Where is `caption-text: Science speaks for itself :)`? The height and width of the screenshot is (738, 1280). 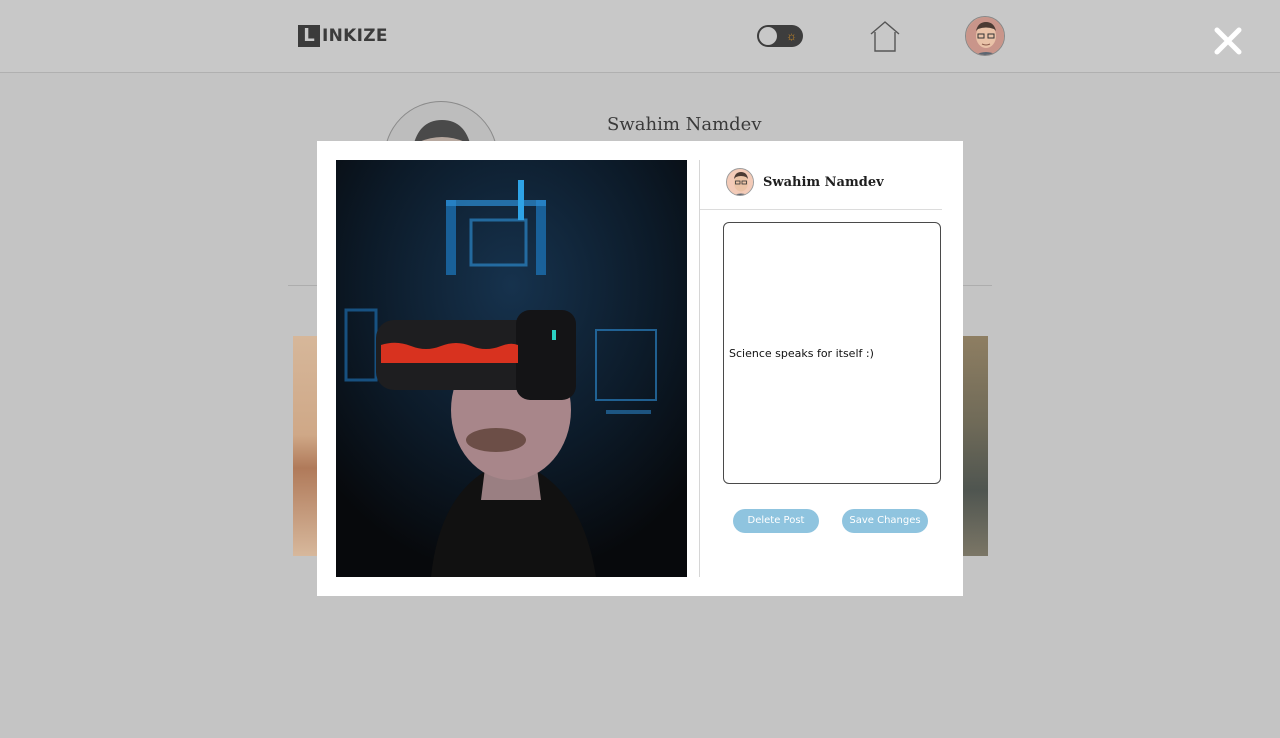
caption-text: Science speaks for itself :) is located at coordinates (801, 353).